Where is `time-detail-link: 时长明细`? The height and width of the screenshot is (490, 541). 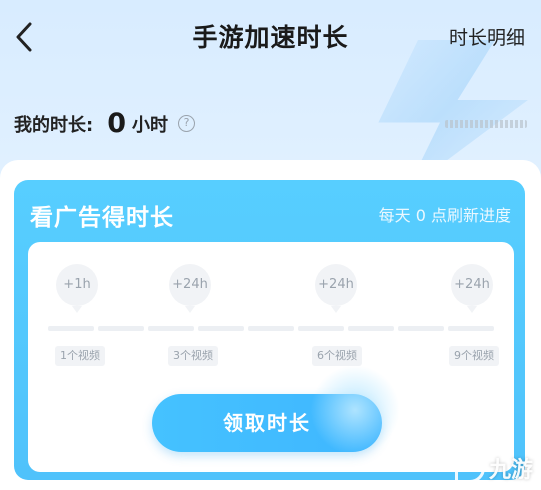 time-detail-link: 时长明细 is located at coordinates (487, 36).